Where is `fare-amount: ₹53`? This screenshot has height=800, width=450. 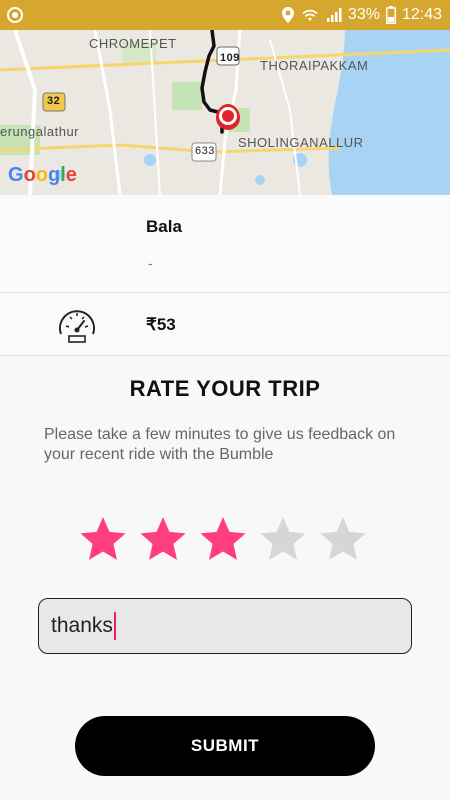
fare-amount: ₹53 is located at coordinates (161, 324).